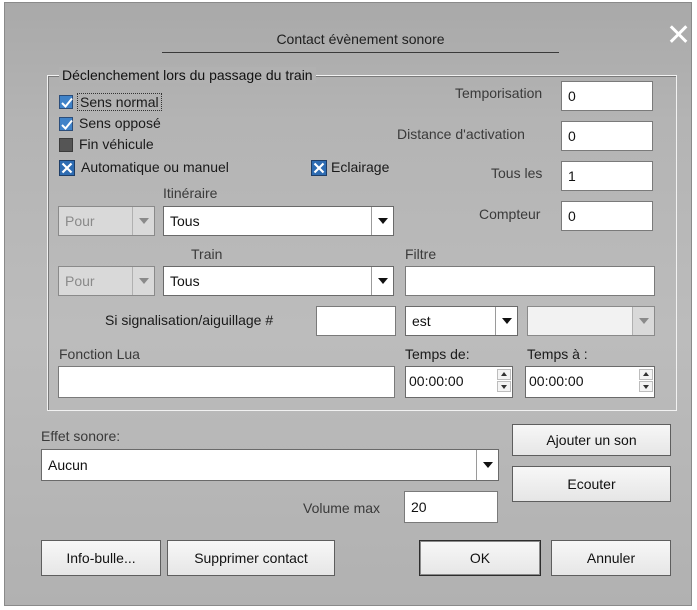 This screenshot has height=610, width=697. I want to click on sens-oppose-label: Sens opposé, so click(120, 123).